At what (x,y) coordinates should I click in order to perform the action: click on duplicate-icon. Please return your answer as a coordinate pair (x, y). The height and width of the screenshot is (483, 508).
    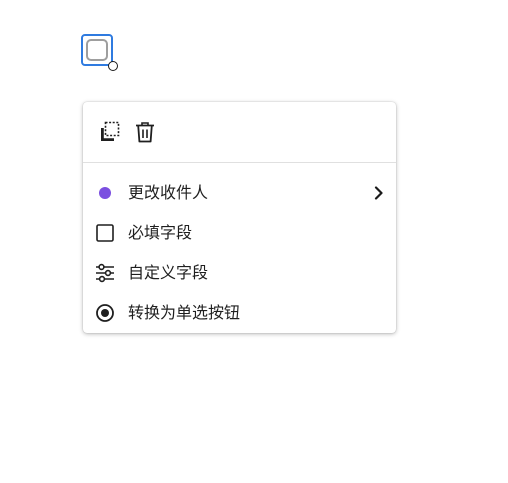
    Looking at the image, I should click on (110, 131).